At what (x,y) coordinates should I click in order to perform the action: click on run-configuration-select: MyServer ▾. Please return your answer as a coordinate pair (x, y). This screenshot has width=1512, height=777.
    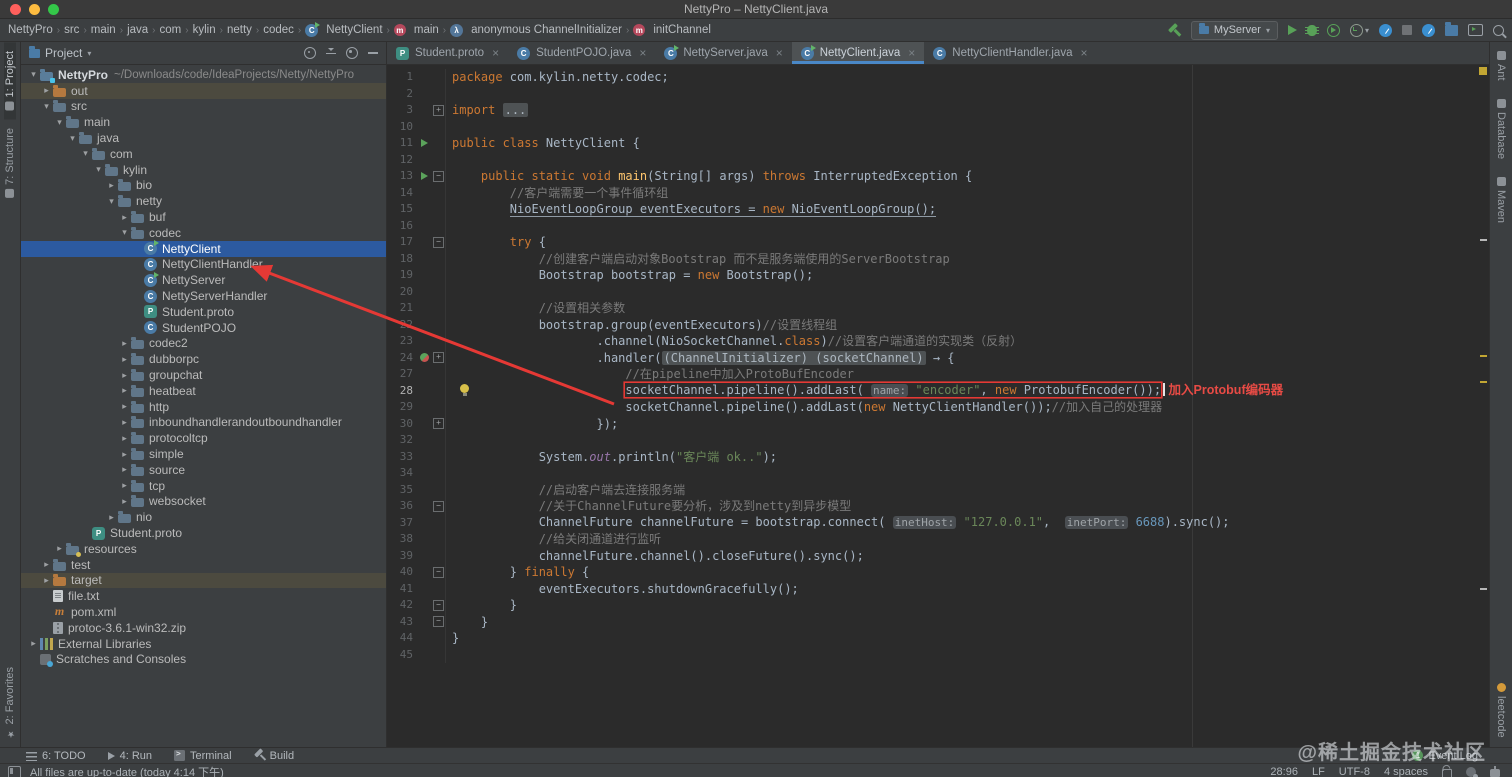
    Looking at the image, I should click on (1234, 30).